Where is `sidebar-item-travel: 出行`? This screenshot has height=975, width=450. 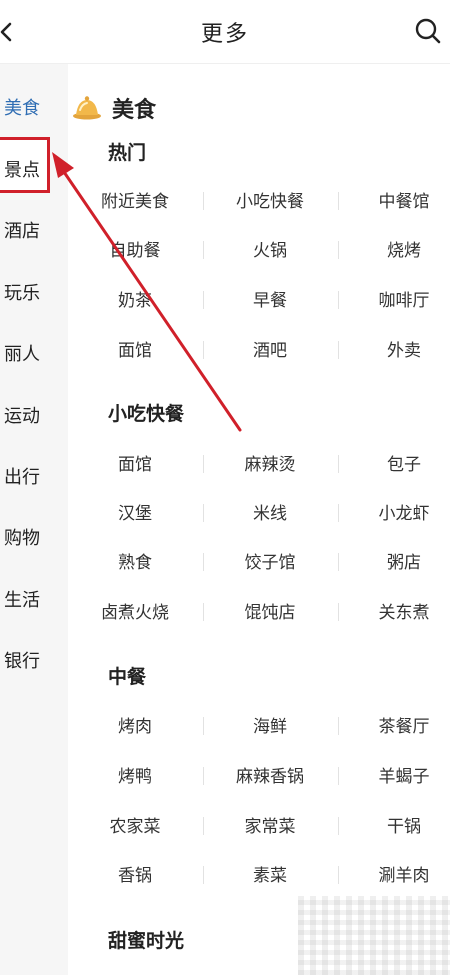 sidebar-item-travel: 出行 is located at coordinates (22, 476).